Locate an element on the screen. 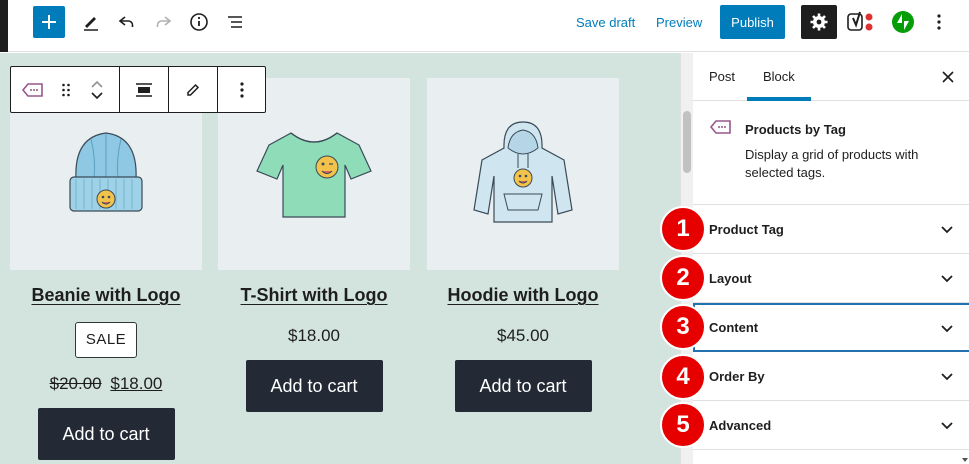 This screenshot has width=969, height=464. move-down-icon is located at coordinates (97, 96).